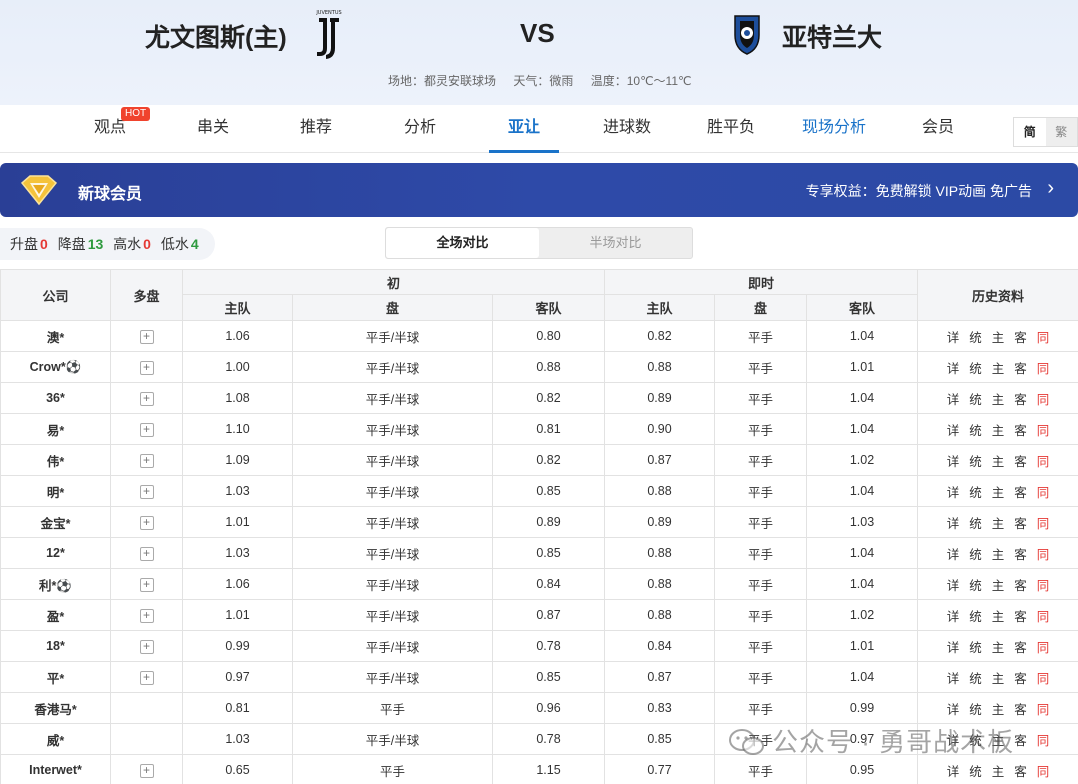  Describe the element at coordinates (55, 553) in the screenshot. I see `company-cell: 12*` at that location.